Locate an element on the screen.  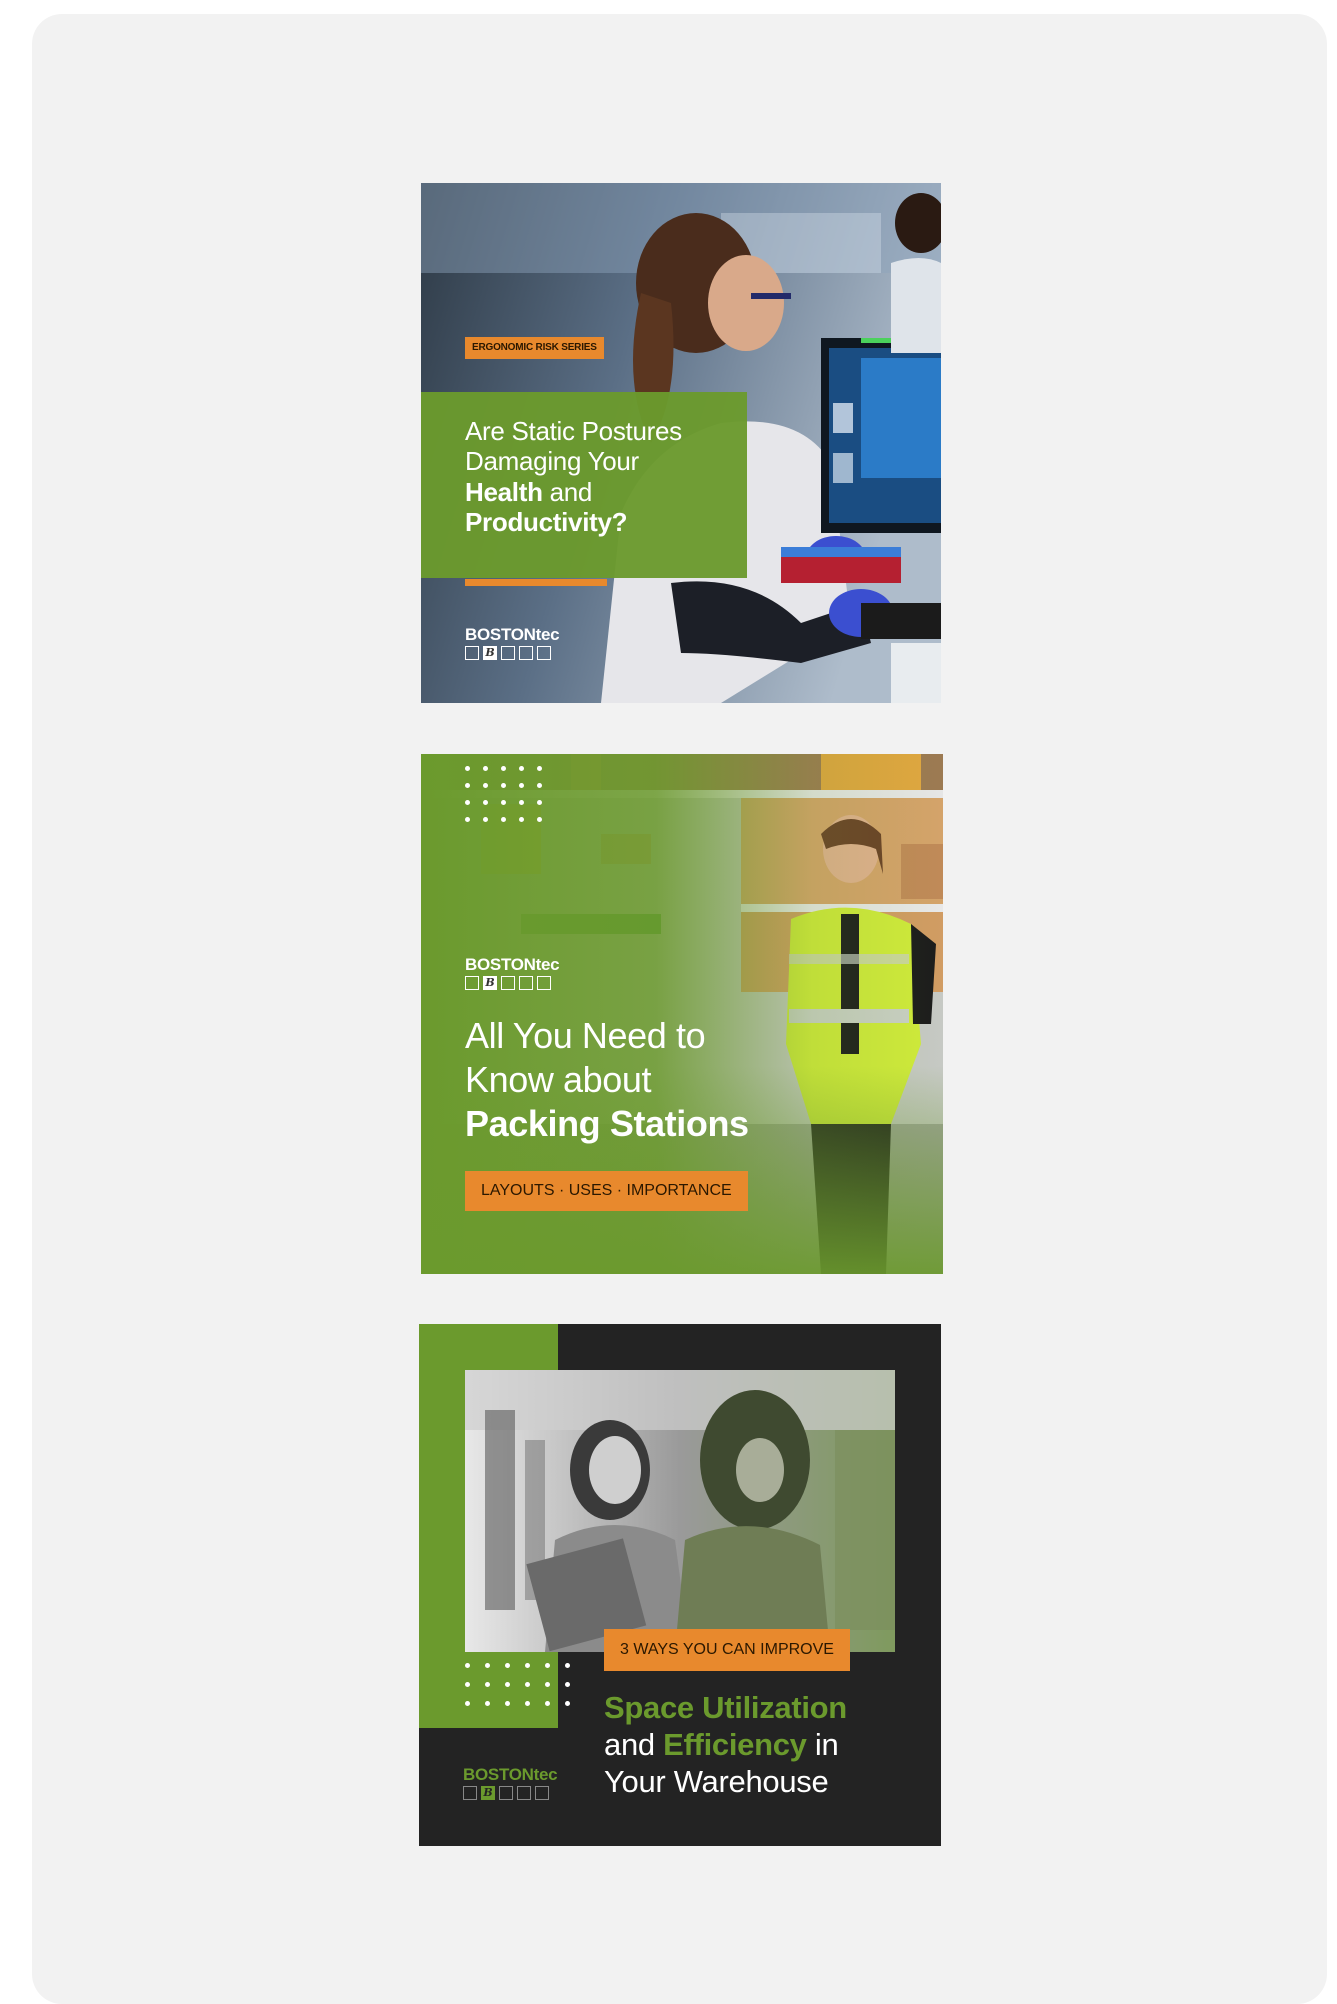
warehouse-women-photo is located at coordinates (680, 1511).